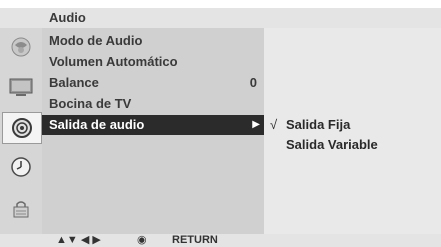  What do you see at coordinates (78, 240) in the screenshot?
I see `navigation-arrows-icon: ▲▼ ◀ ▶` at bounding box center [78, 240].